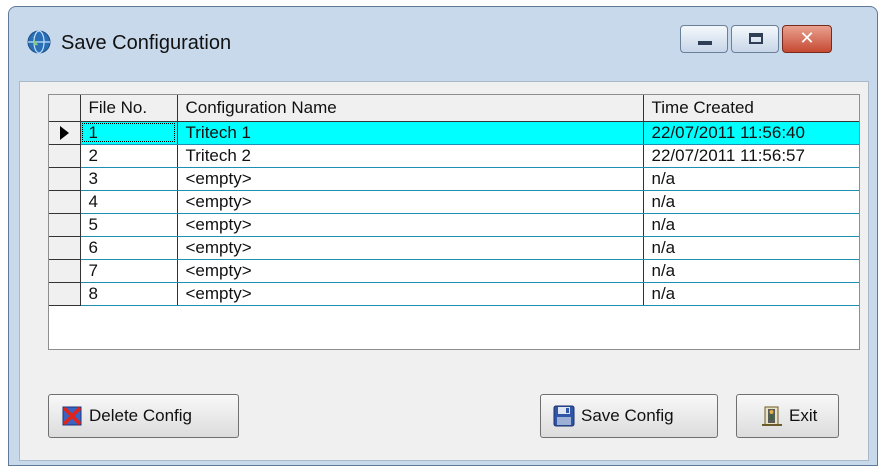  What do you see at coordinates (141, 415) in the screenshot?
I see `delete-config-label: Delete Config` at bounding box center [141, 415].